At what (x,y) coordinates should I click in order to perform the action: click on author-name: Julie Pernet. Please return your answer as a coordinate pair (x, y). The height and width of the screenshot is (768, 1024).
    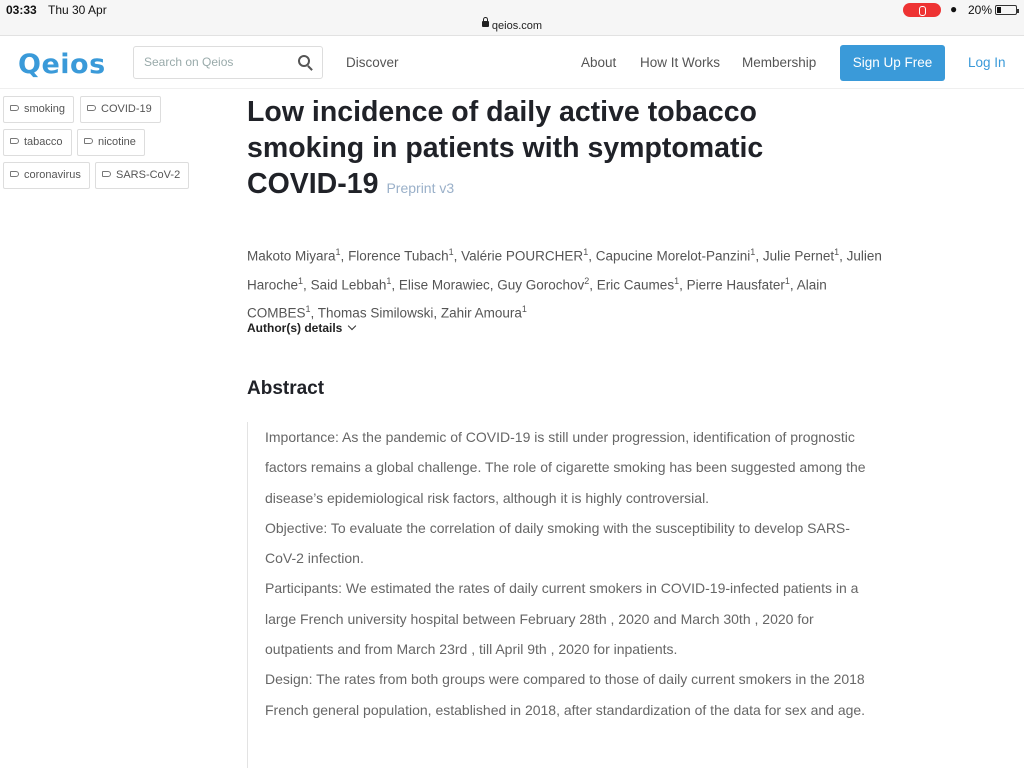
    Looking at the image, I should click on (798, 256).